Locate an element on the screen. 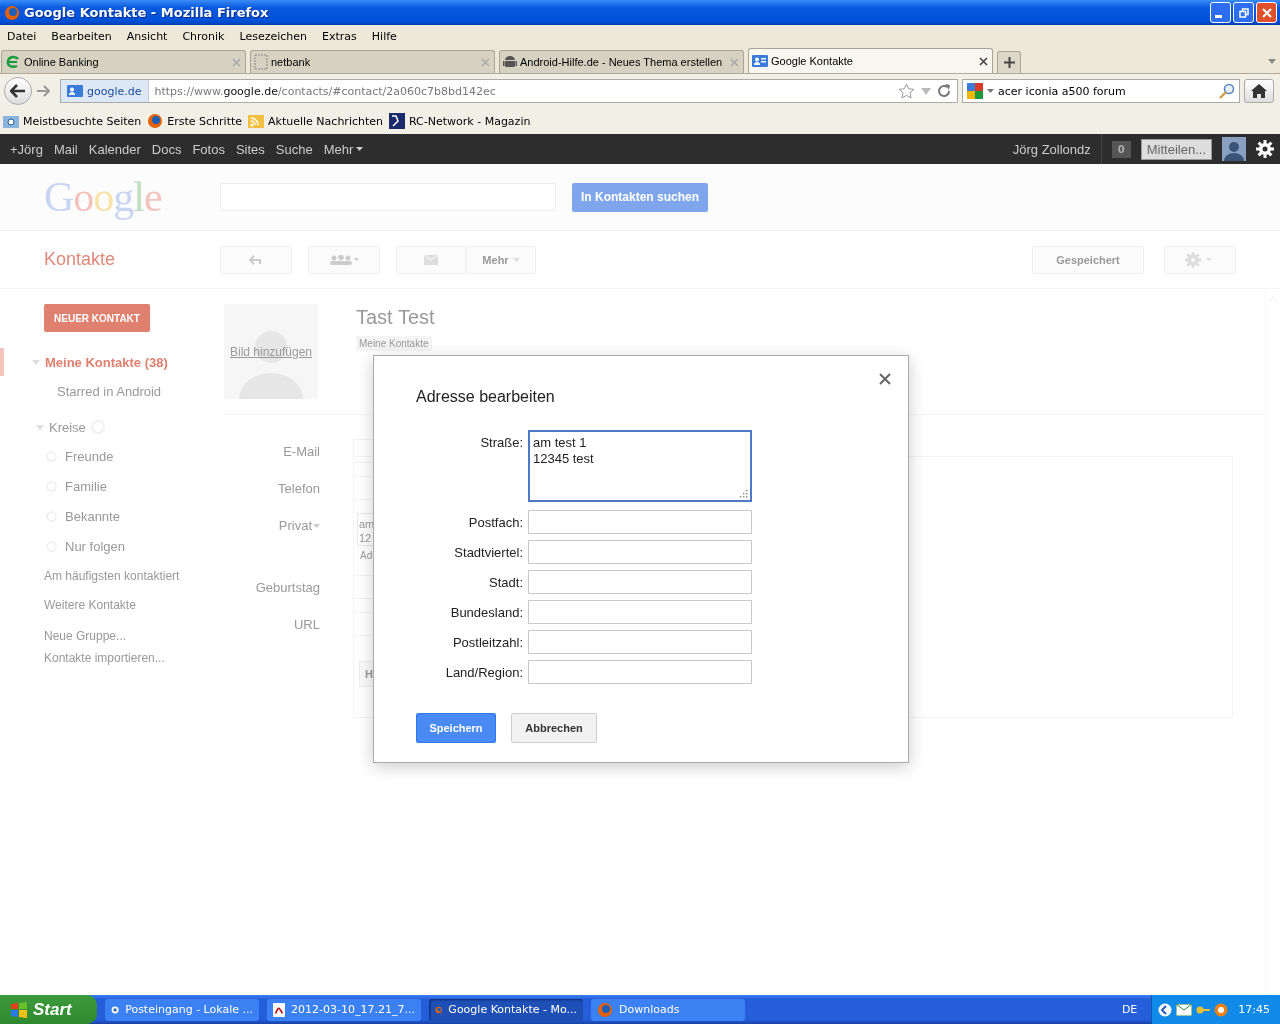 Image resolution: width=1280 pixels, height=1024 pixels. tray-app-icon is located at coordinates (1221, 1009).